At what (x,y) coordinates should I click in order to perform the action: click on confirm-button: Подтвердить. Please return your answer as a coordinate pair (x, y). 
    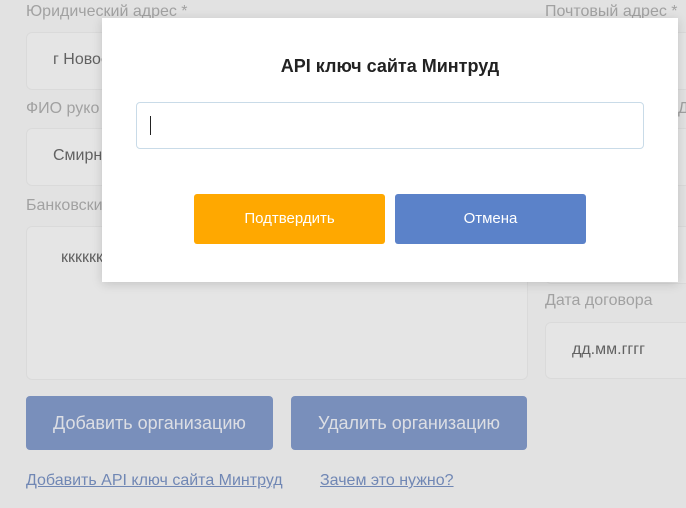
    Looking at the image, I should click on (289, 219).